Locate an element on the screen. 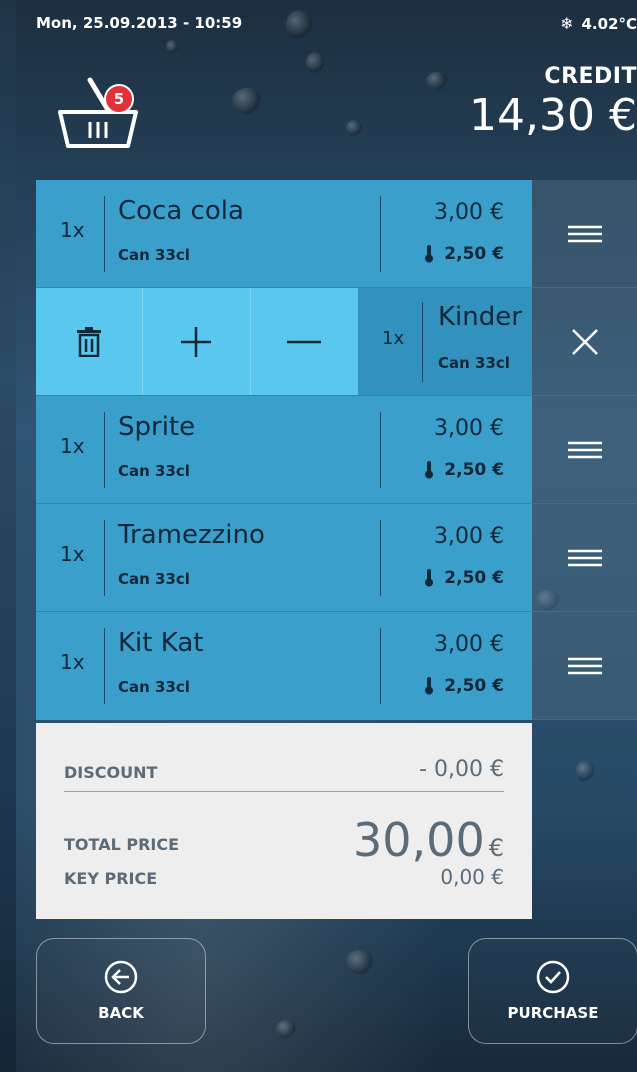 The height and width of the screenshot is (1072, 637). item-name: Coca cola is located at coordinates (181, 211).